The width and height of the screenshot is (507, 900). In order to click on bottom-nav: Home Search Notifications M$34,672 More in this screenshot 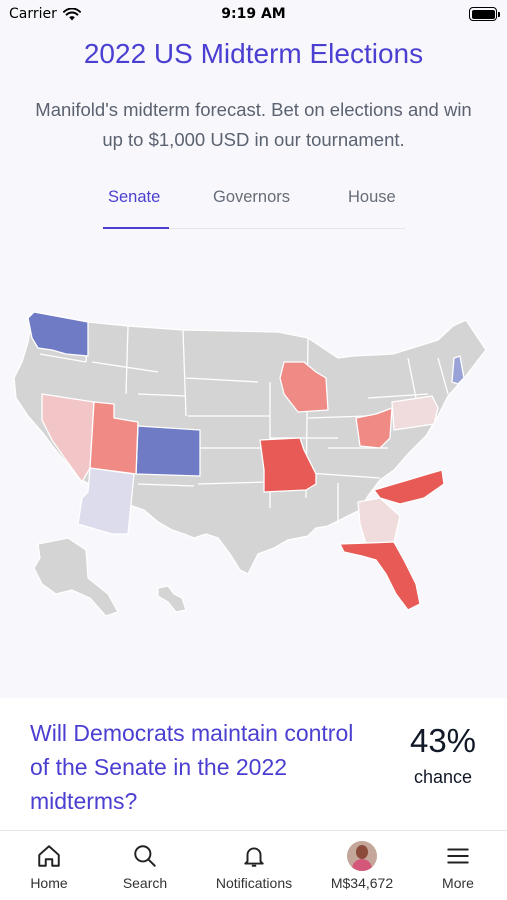, I will do `click(253, 865)`.